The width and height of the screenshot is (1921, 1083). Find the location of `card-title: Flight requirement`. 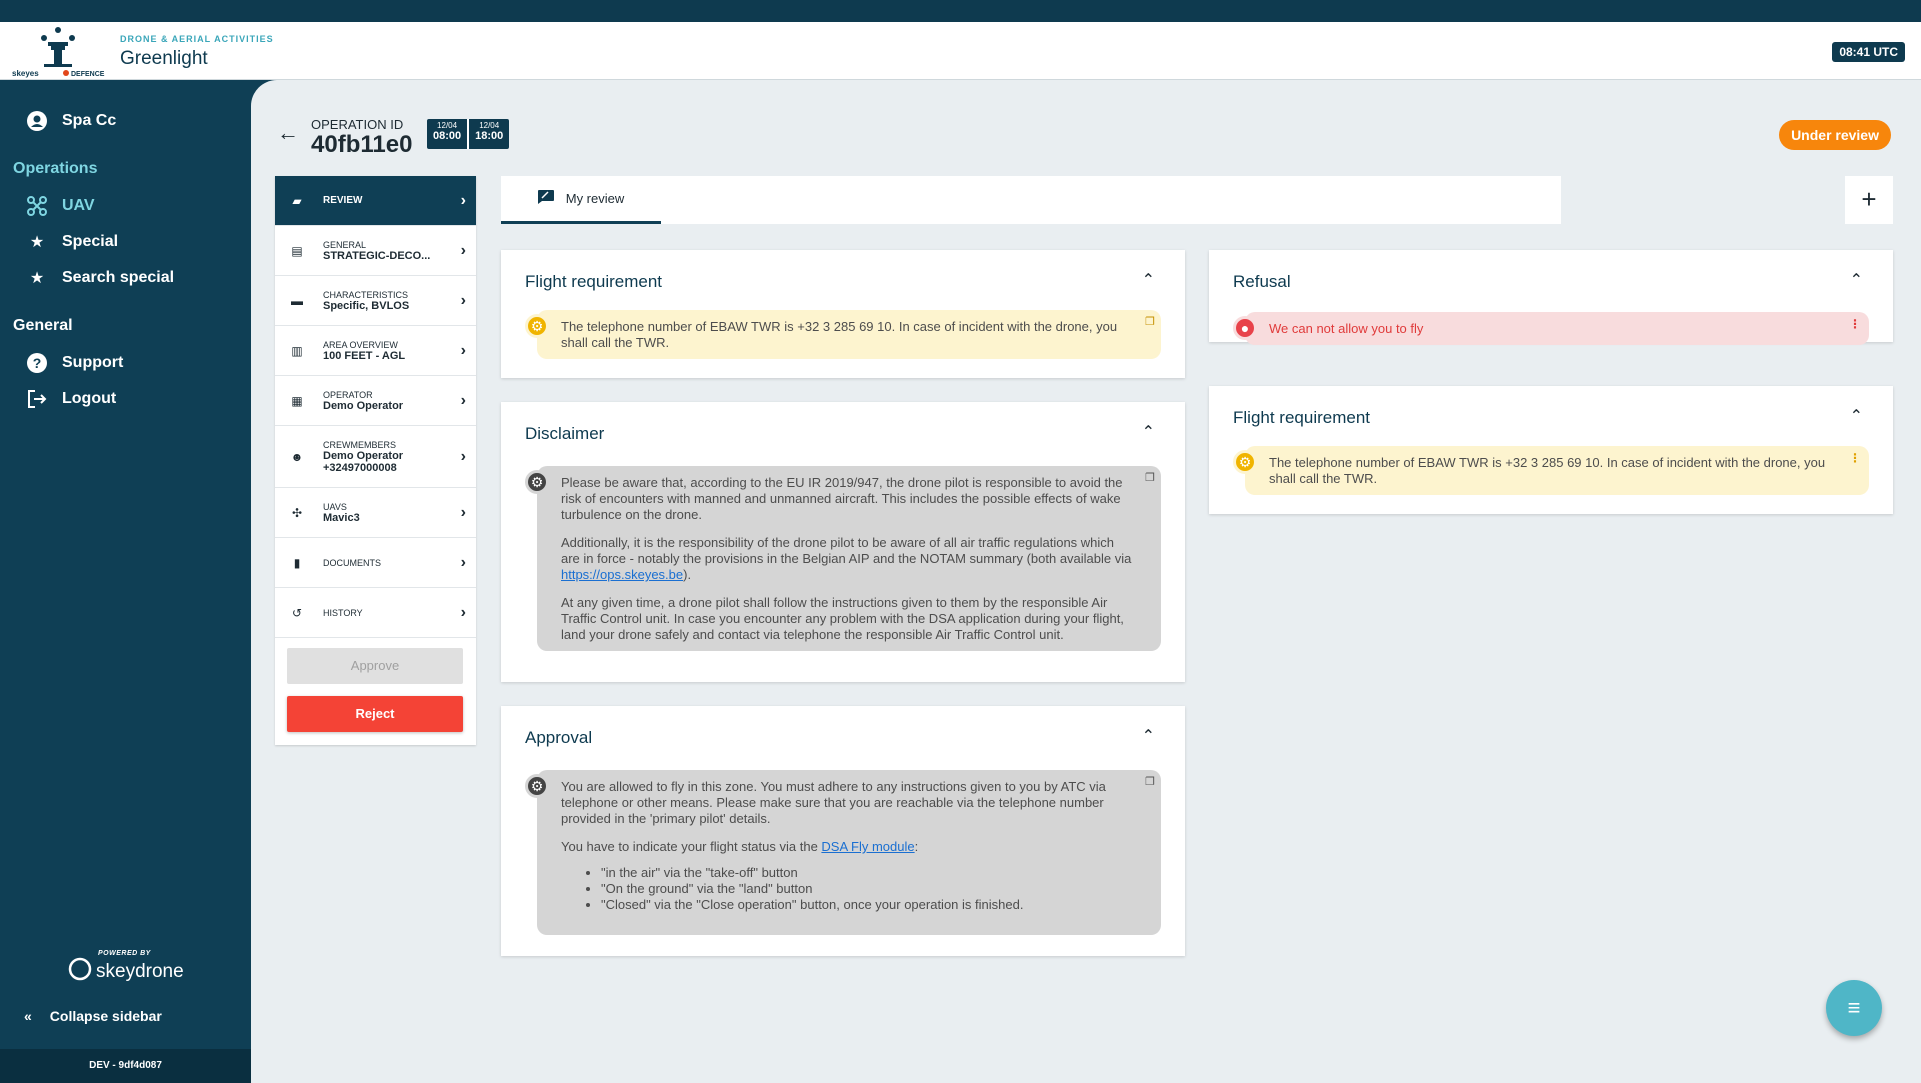

card-title: Flight requirement is located at coordinates (594, 281).